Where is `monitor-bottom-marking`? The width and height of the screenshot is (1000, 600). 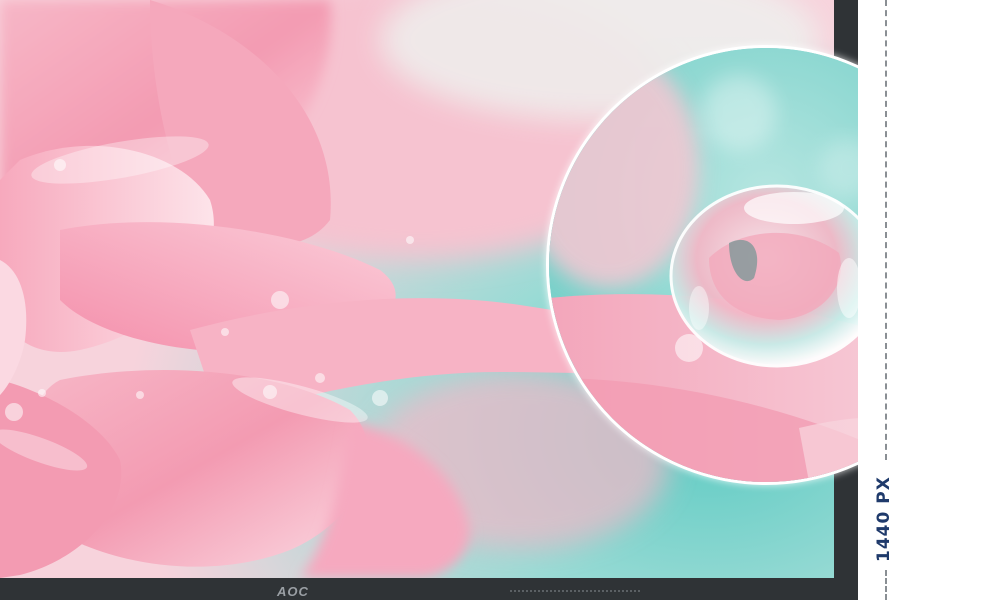 monitor-bottom-marking is located at coordinates (575, 594).